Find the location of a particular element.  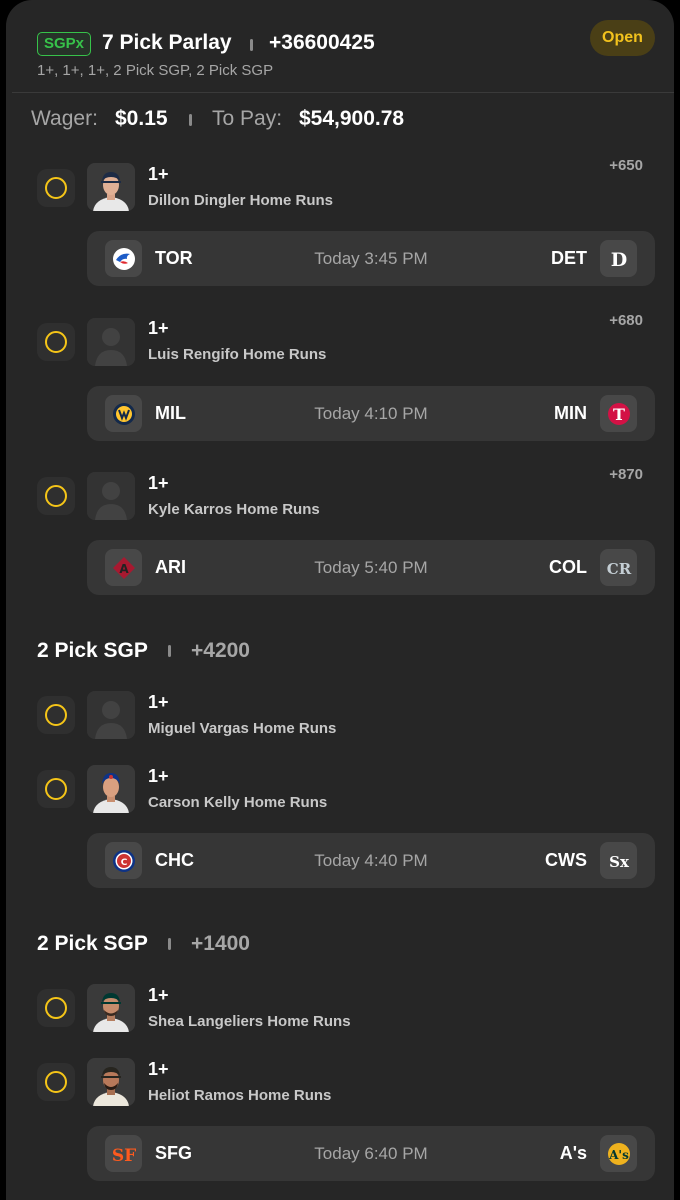

leg-description: Kyle Karros Home Runs is located at coordinates (234, 509).